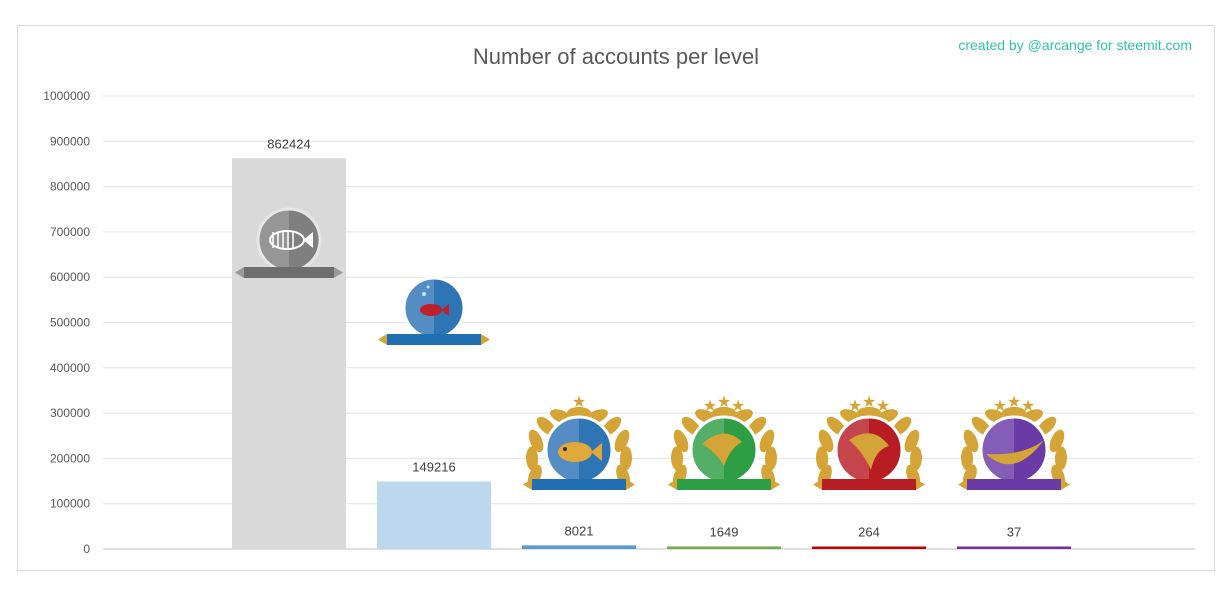  Describe the element at coordinates (66, 96) in the screenshot. I see `y-tick-label: 1000000` at that location.